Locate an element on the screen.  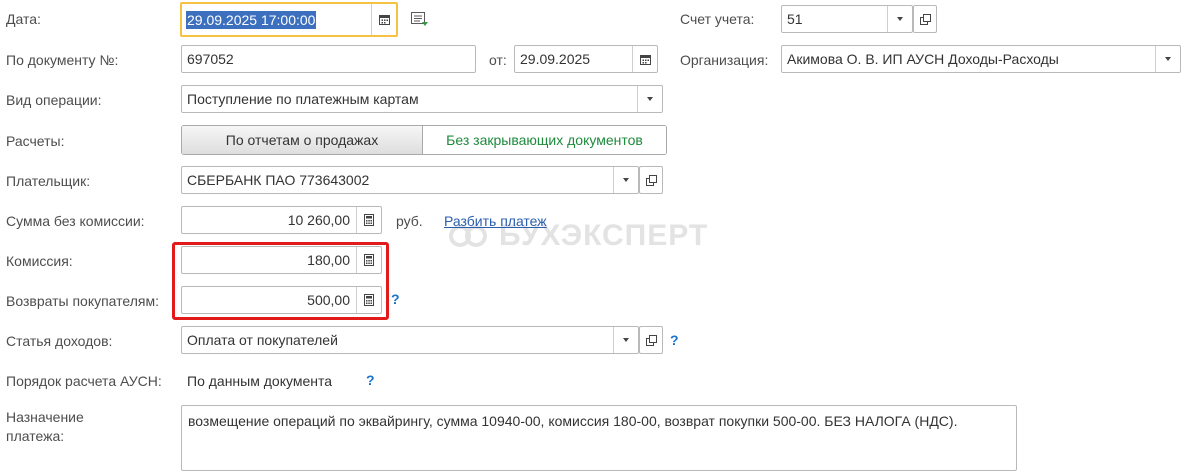
doc-date-value: 29.09.2025 is located at coordinates (555, 59).